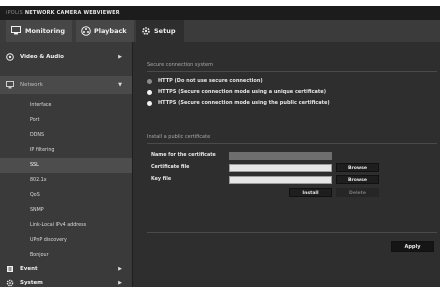  I want to click on tab-setup: Setup, so click(160, 31).